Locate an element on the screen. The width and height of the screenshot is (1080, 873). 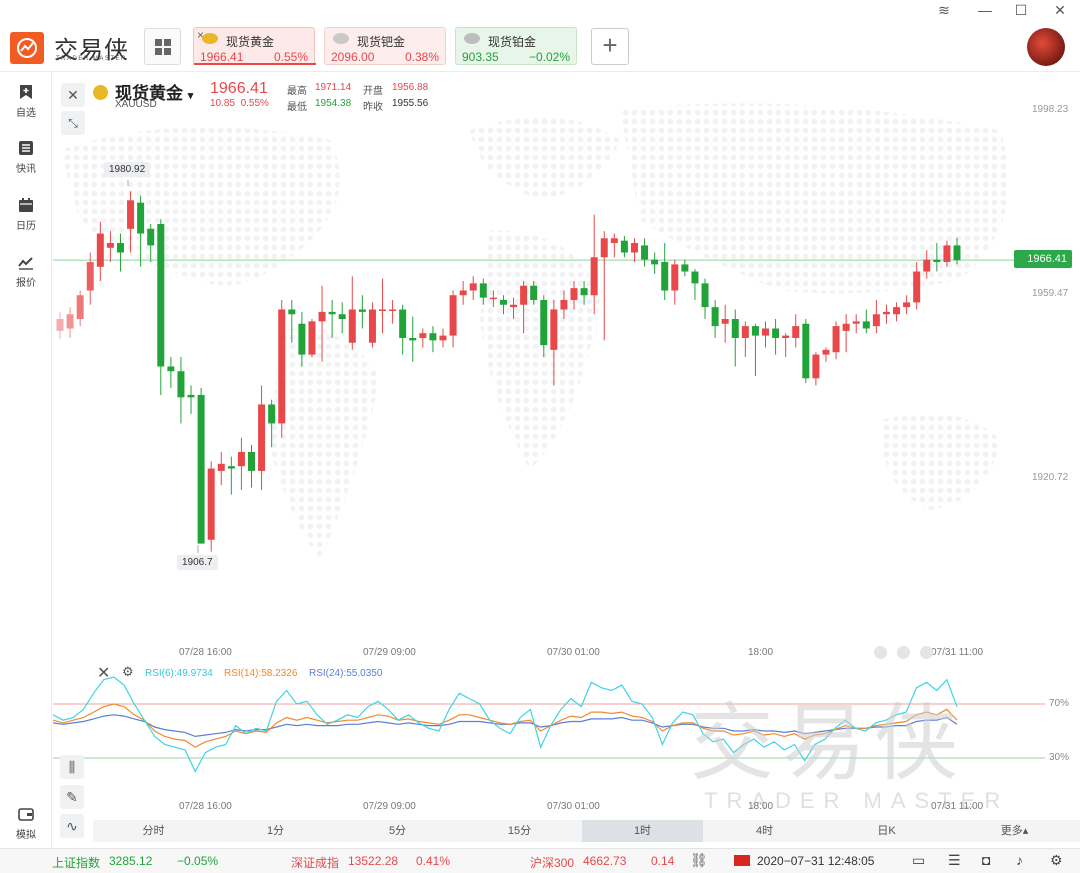
prev-close-value: 1955.56 is located at coordinates (410, 103).